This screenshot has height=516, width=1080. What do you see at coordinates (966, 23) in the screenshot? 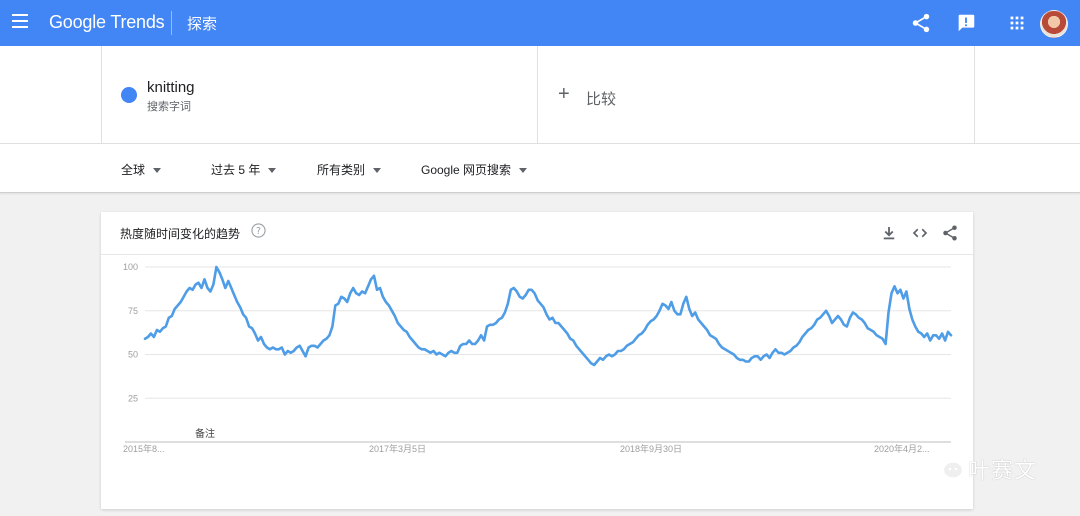
I see `feedback-icon` at bounding box center [966, 23].